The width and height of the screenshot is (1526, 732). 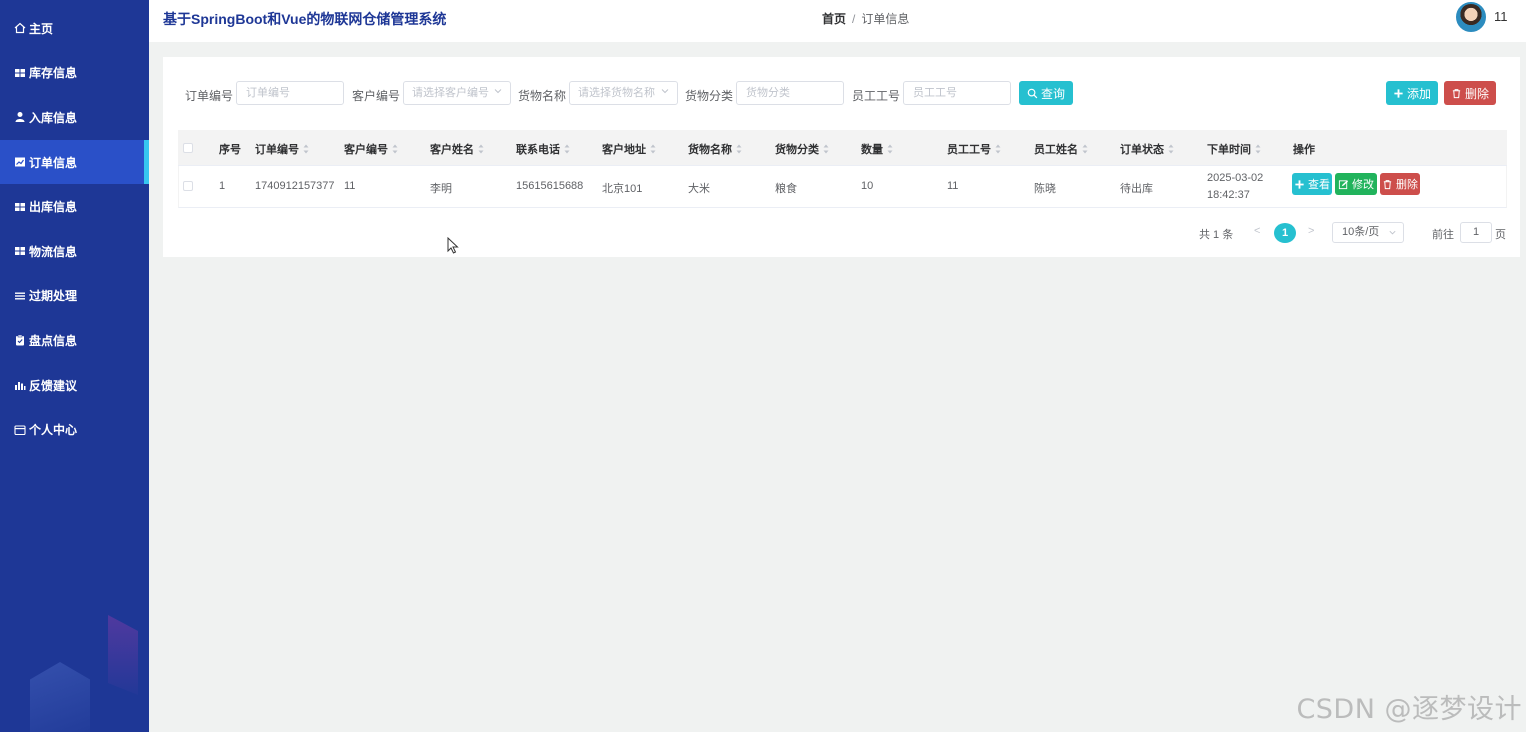 I want to click on column-header: 序号, so click(x=230, y=150).